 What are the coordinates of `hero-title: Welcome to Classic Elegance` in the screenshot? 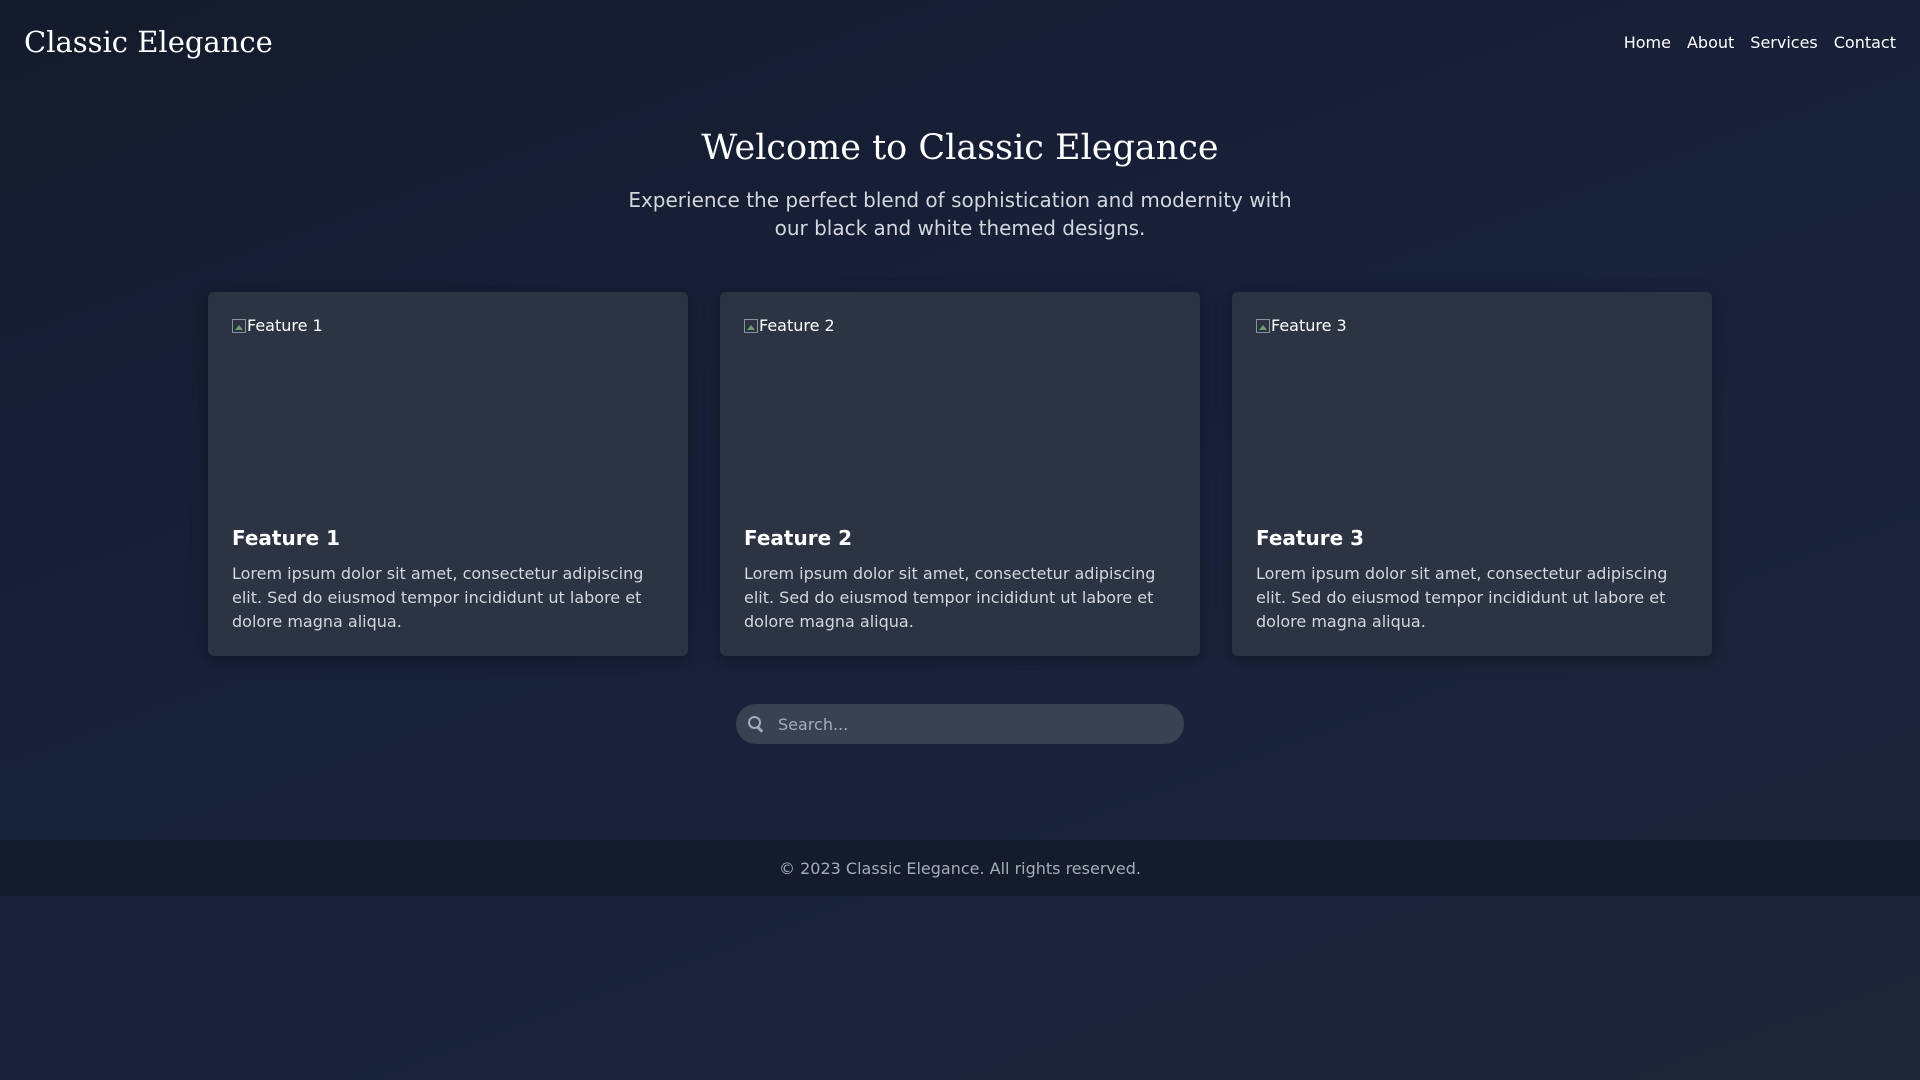 It's located at (960, 148).